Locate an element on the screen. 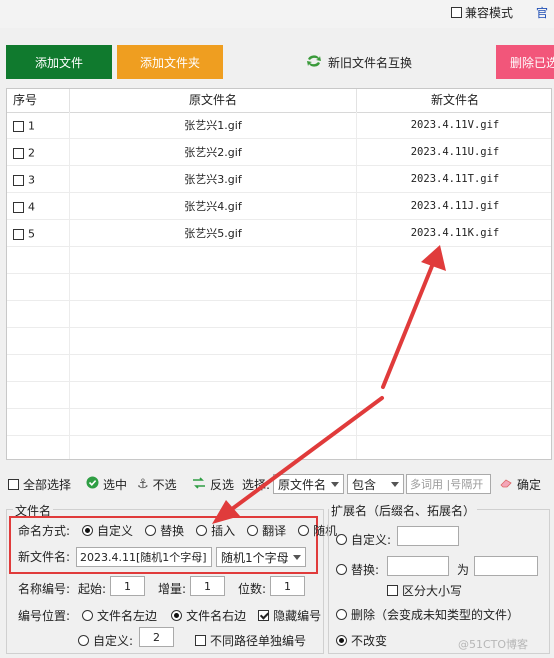 Image resolution: width=554 pixels, height=658 pixels. ext-replace-to-input is located at coordinates (506, 566).